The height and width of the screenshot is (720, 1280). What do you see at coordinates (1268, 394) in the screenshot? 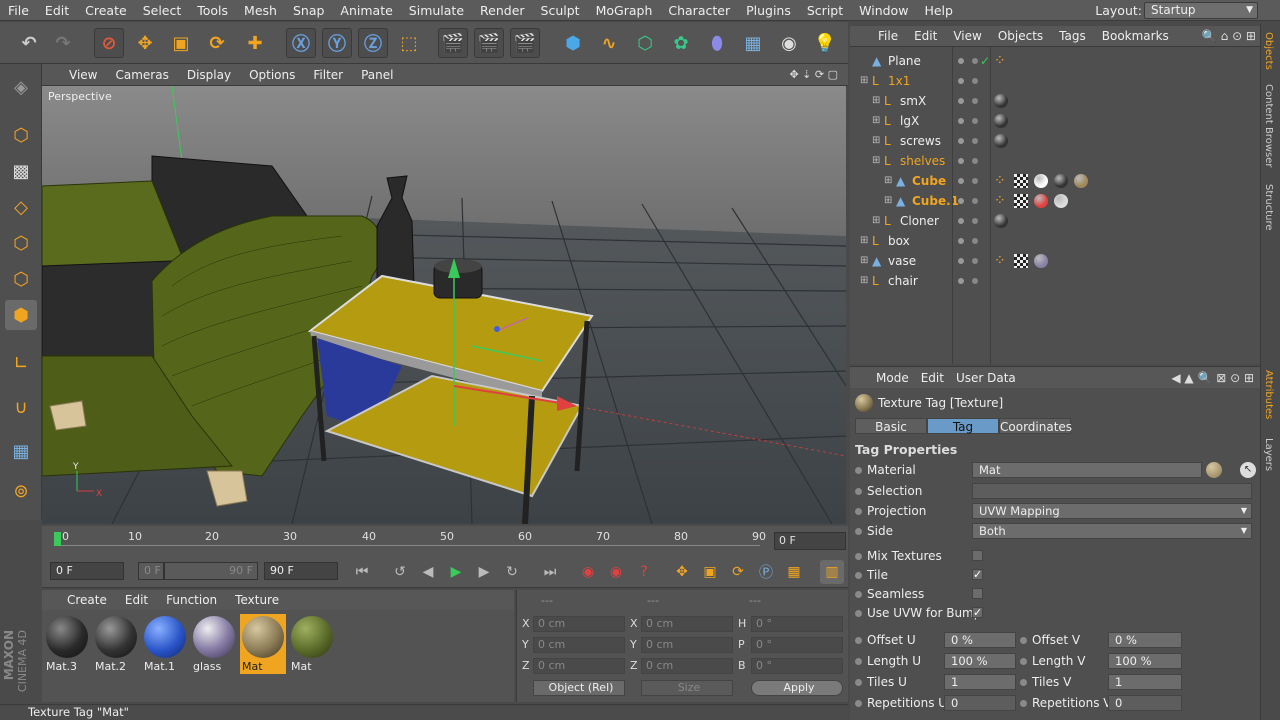
I see `tab-attributes: Attributes` at bounding box center [1268, 394].